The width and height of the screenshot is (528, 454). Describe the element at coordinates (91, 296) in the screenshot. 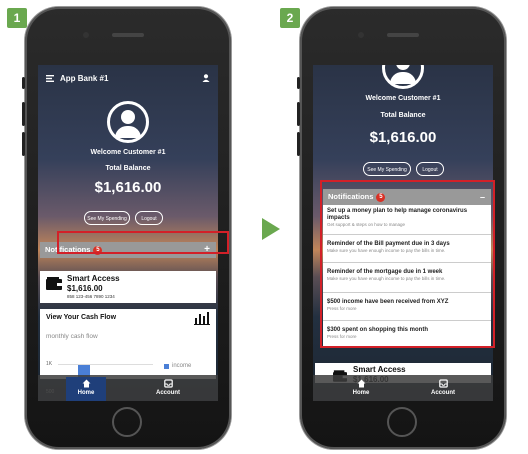

I see `account-number: 858 123-456 7890 1234` at that location.